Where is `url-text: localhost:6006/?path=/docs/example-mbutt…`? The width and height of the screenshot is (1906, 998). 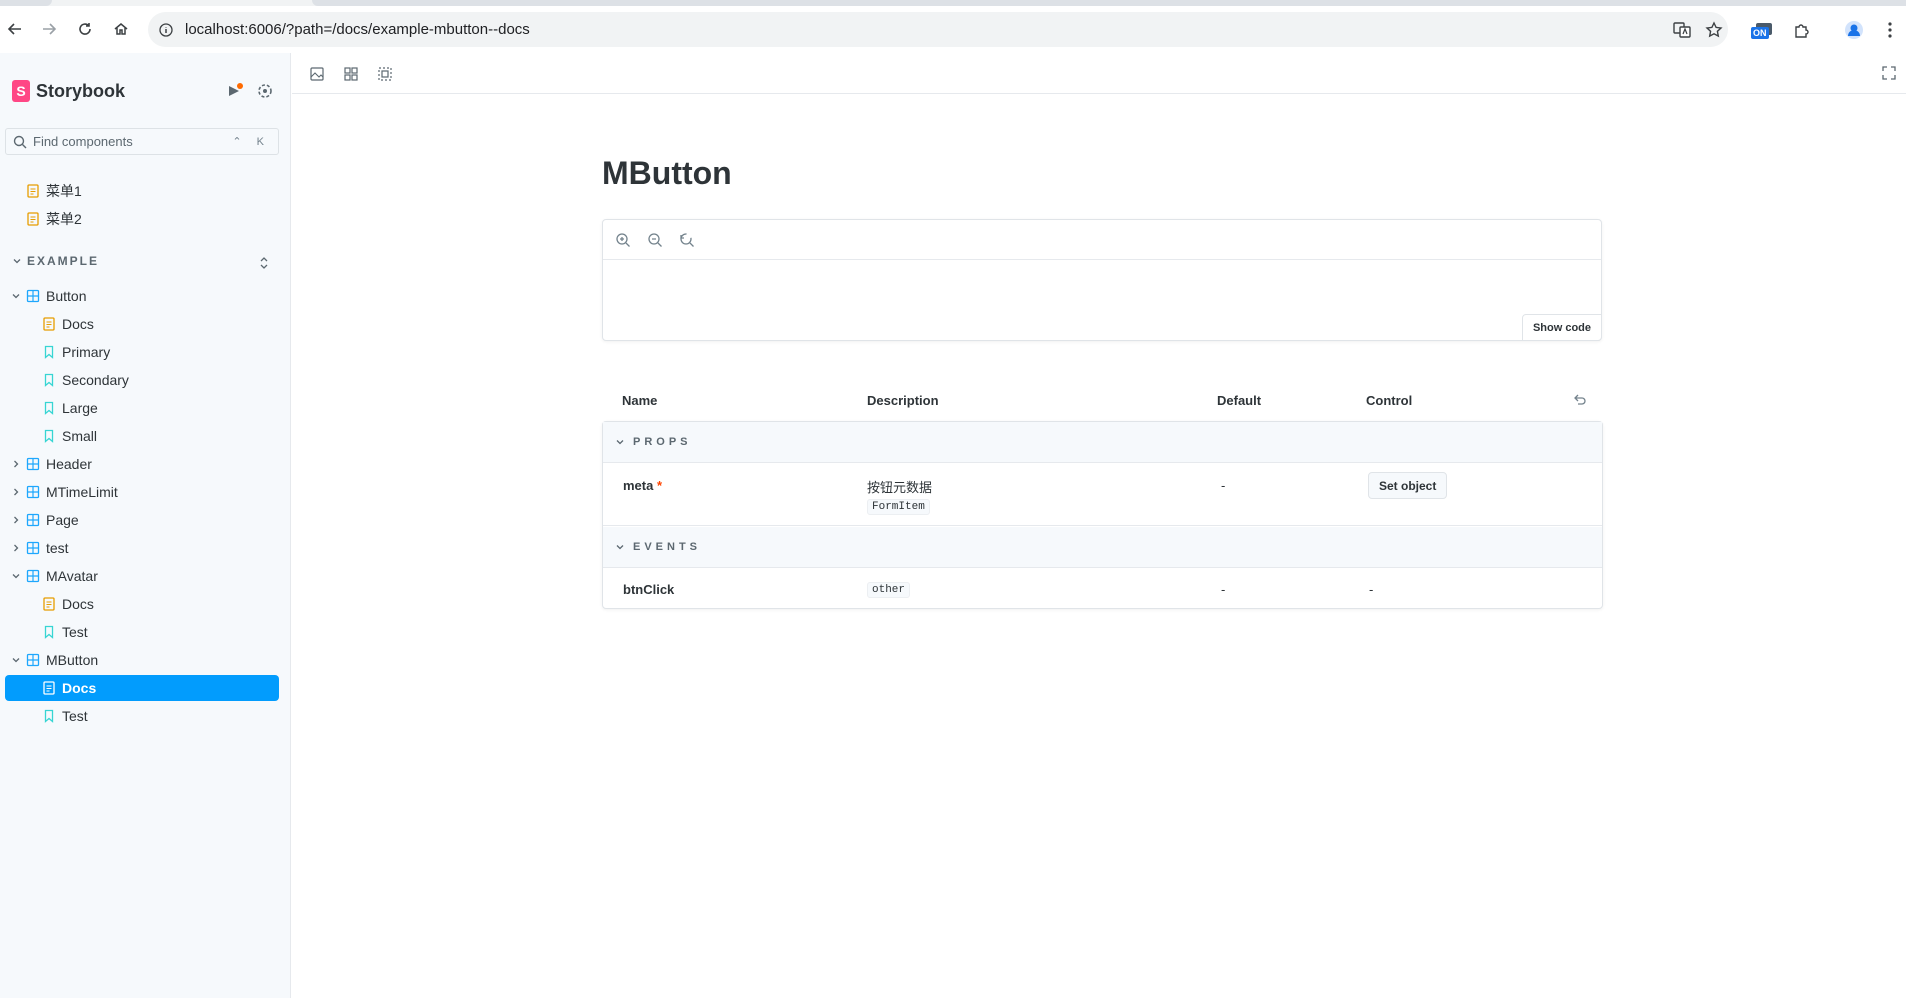 url-text: localhost:6006/?path=/docs/example-mbutt… is located at coordinates (357, 29).